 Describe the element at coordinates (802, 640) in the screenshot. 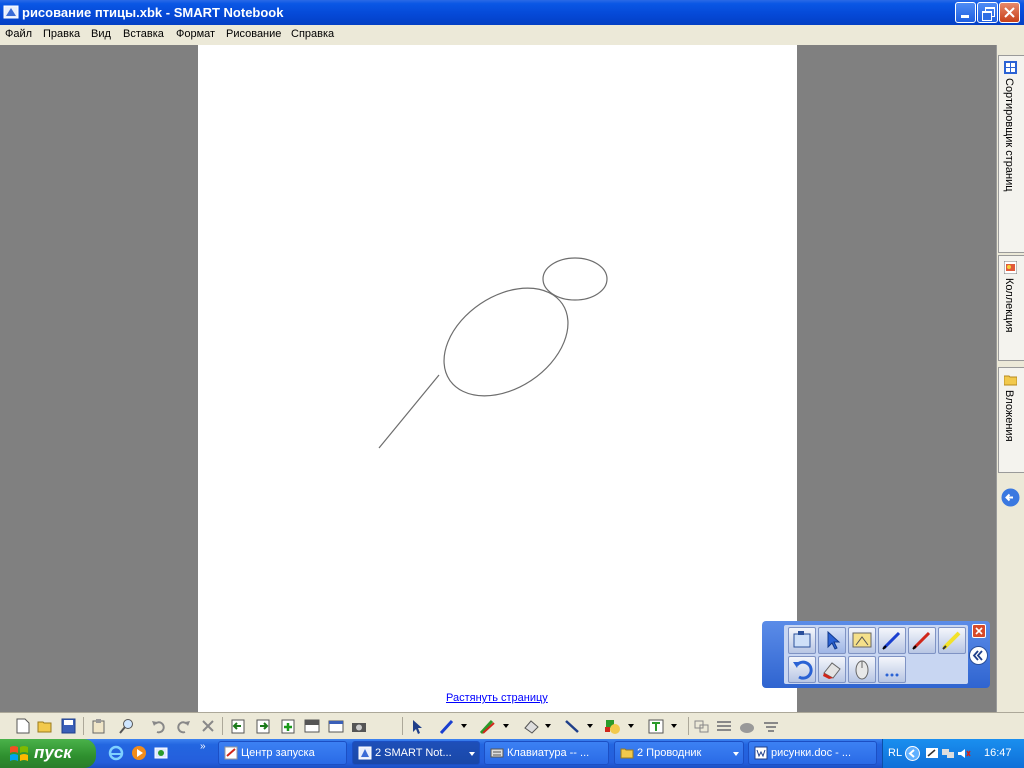

I see `capture-tool-button` at that location.